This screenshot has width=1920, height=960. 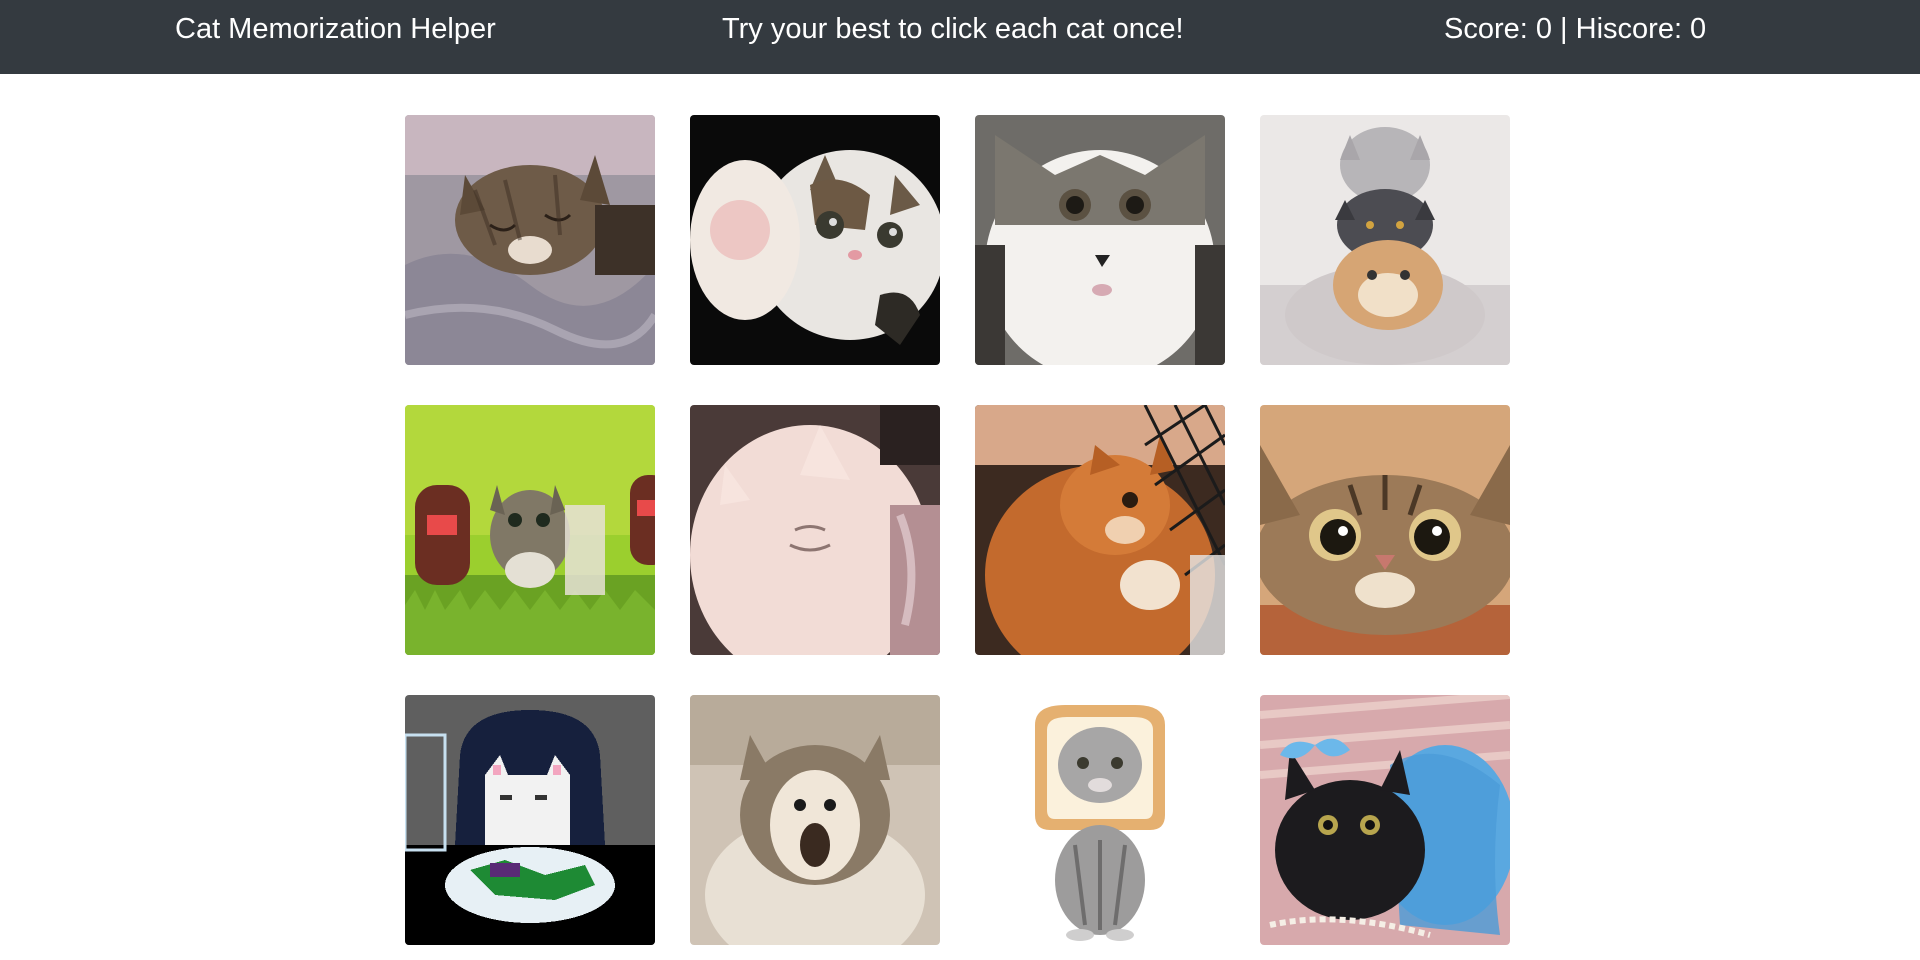 I want to click on score-display: Score: 0 | Hiscore: 0, so click(x=1575, y=29).